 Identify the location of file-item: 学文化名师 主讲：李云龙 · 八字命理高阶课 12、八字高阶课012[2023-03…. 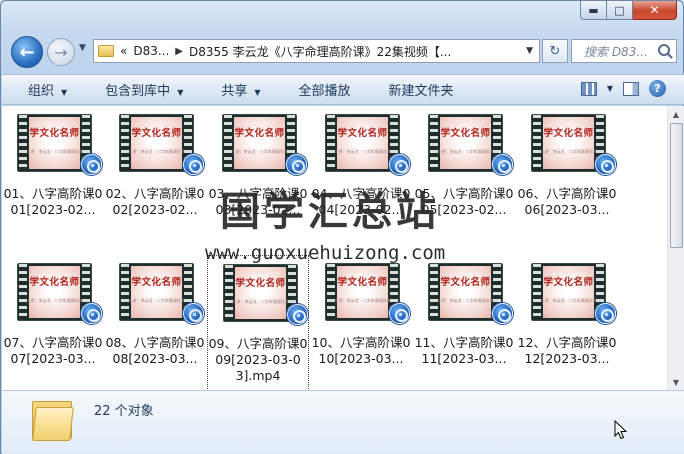
(567, 322).